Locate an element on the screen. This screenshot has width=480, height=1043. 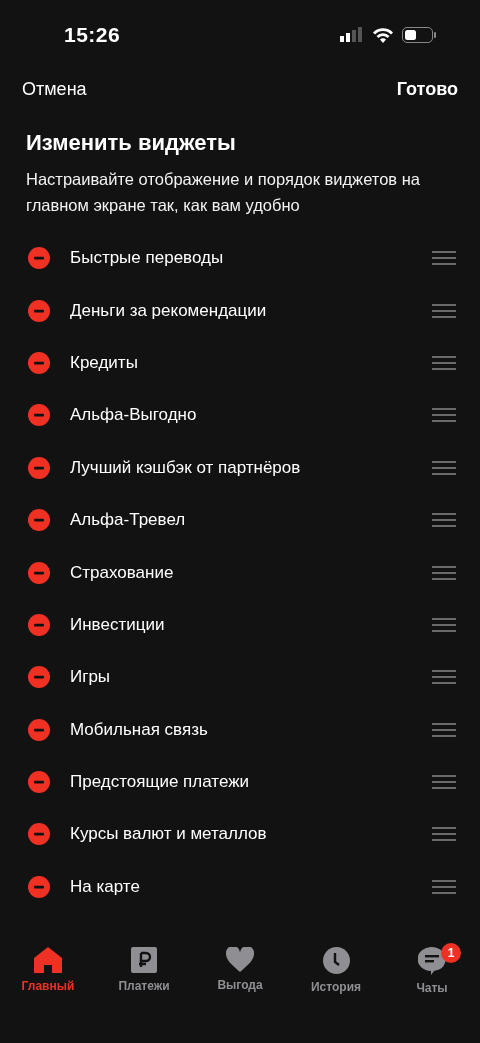
home-icon is located at coordinates (48, 960).